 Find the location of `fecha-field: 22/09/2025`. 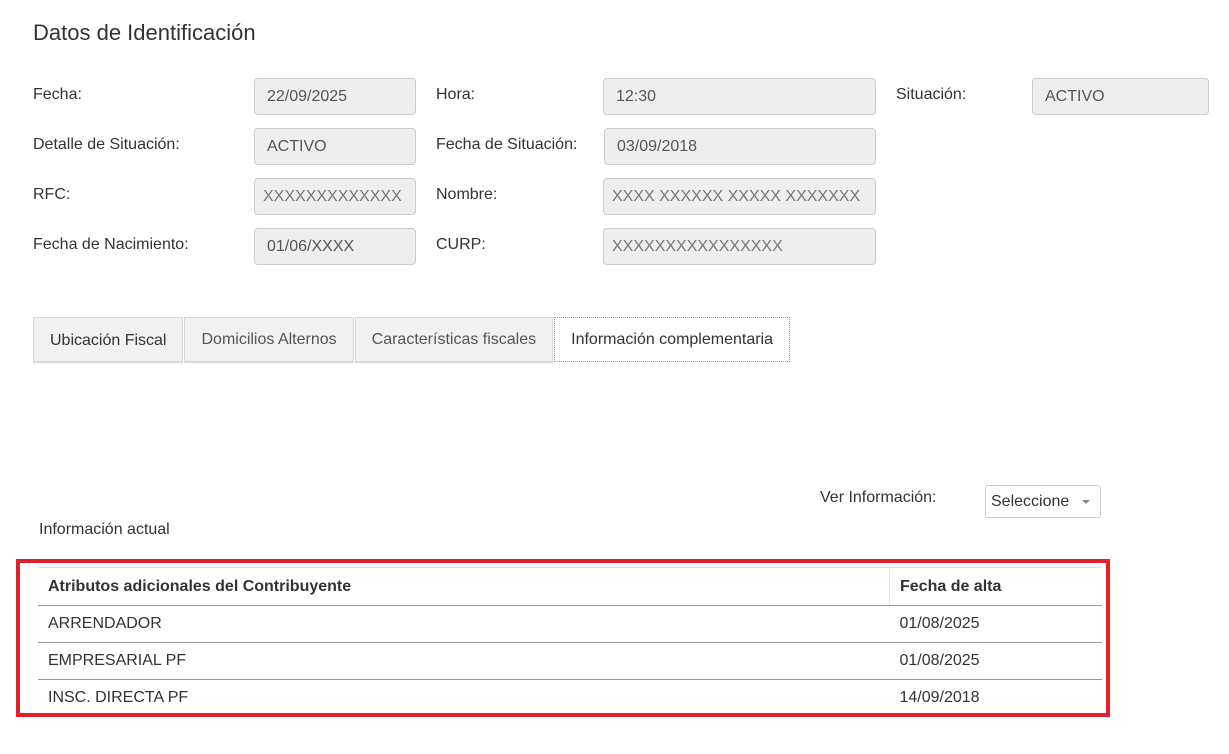

fecha-field: 22/09/2025 is located at coordinates (335, 96).